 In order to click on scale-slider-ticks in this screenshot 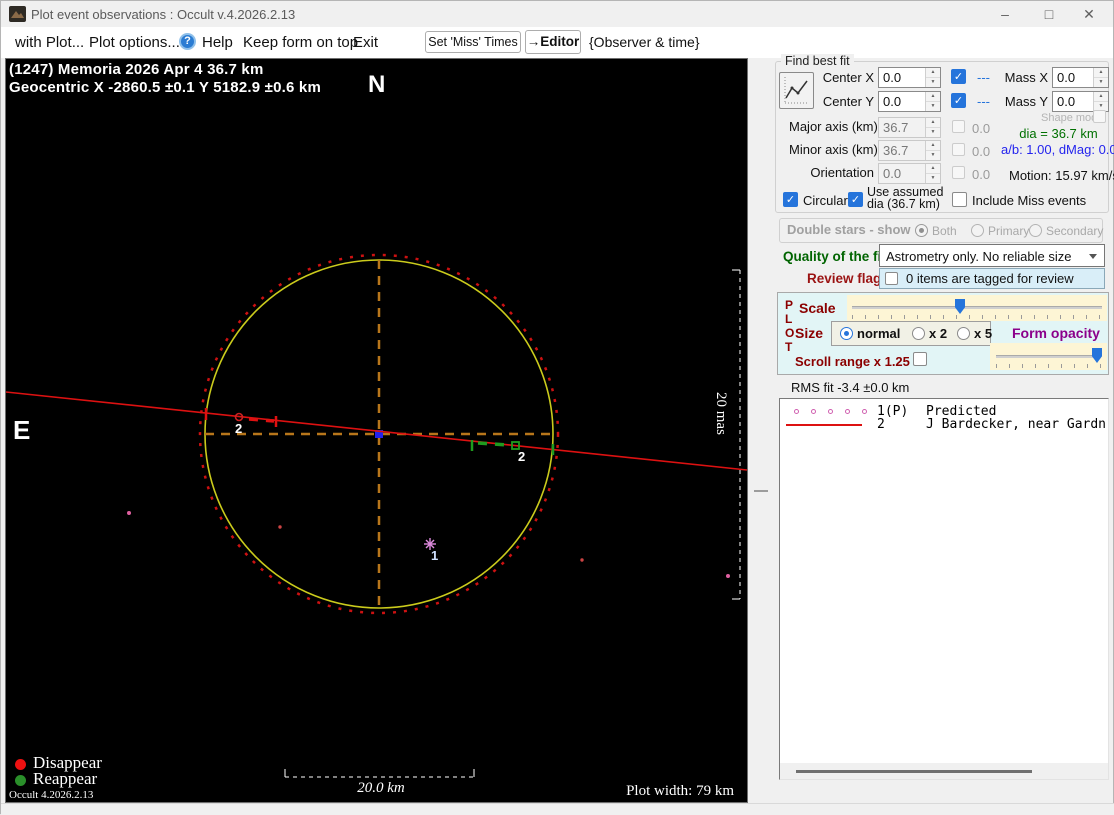, I will do `click(977, 317)`.